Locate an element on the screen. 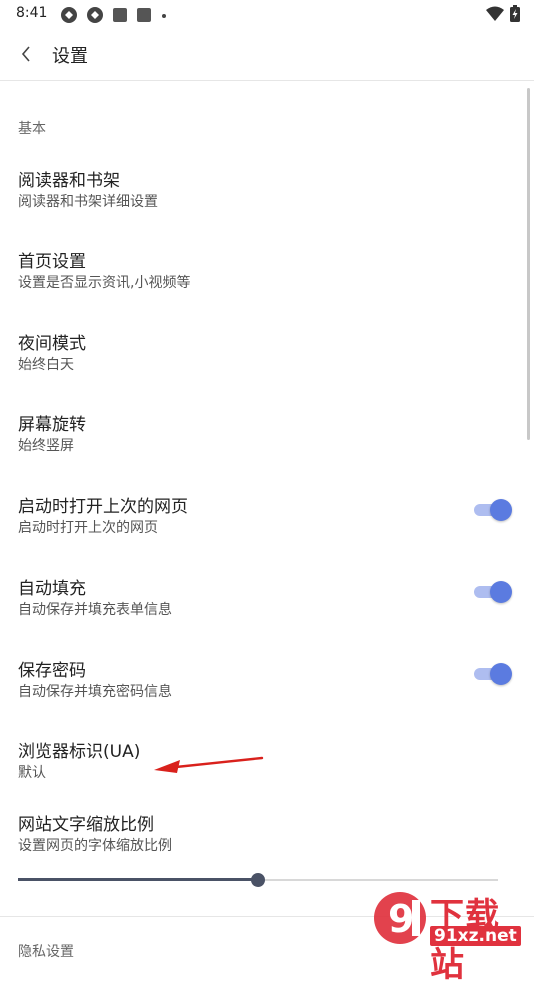 The height and width of the screenshot is (986, 534). annotation-arrow-icon is located at coordinates (209, 764).